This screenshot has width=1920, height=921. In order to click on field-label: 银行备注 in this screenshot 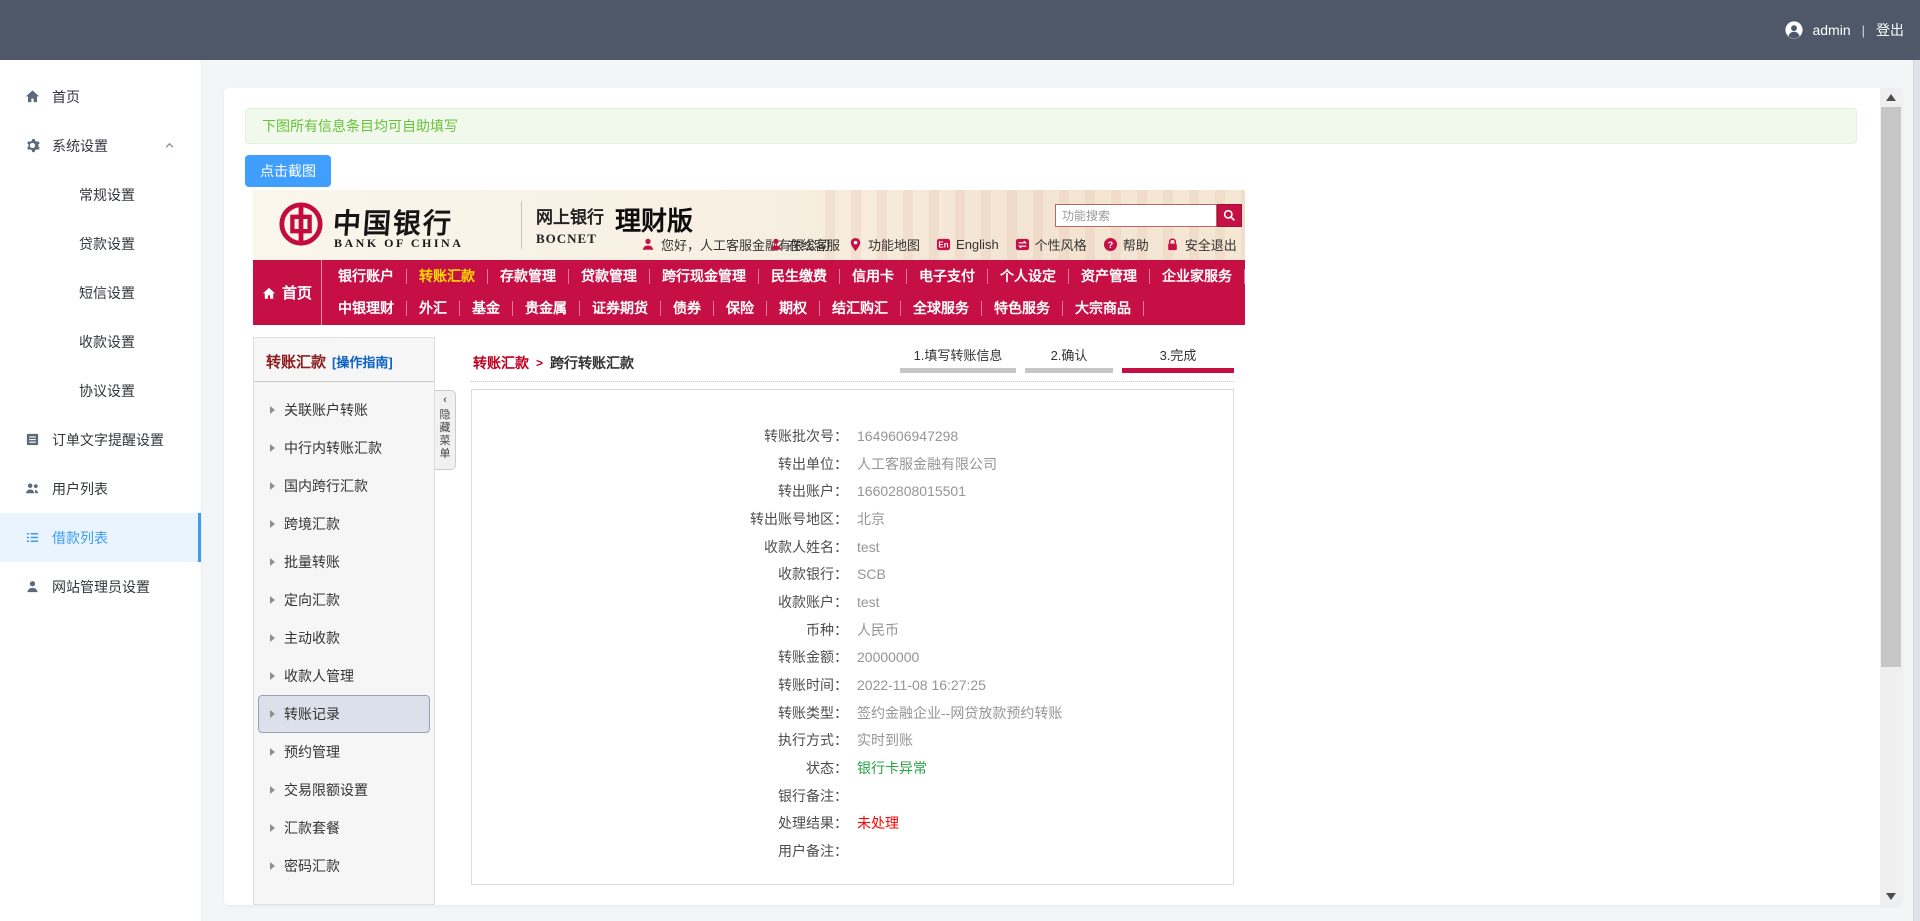, I will do `click(806, 795)`.